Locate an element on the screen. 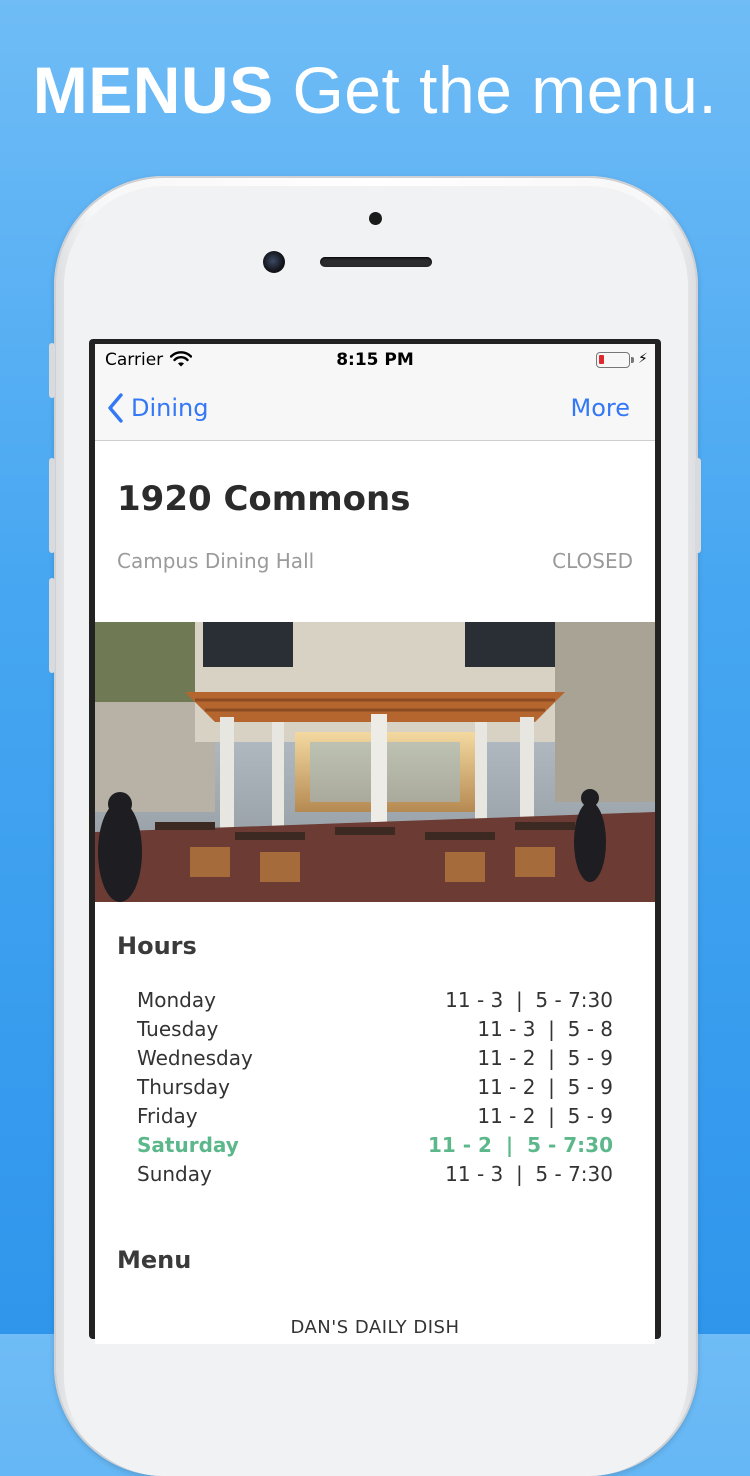 This screenshot has height=1476, width=750. status-bar: Carrier 8:15 PM ⚡ is located at coordinates (375, 361).